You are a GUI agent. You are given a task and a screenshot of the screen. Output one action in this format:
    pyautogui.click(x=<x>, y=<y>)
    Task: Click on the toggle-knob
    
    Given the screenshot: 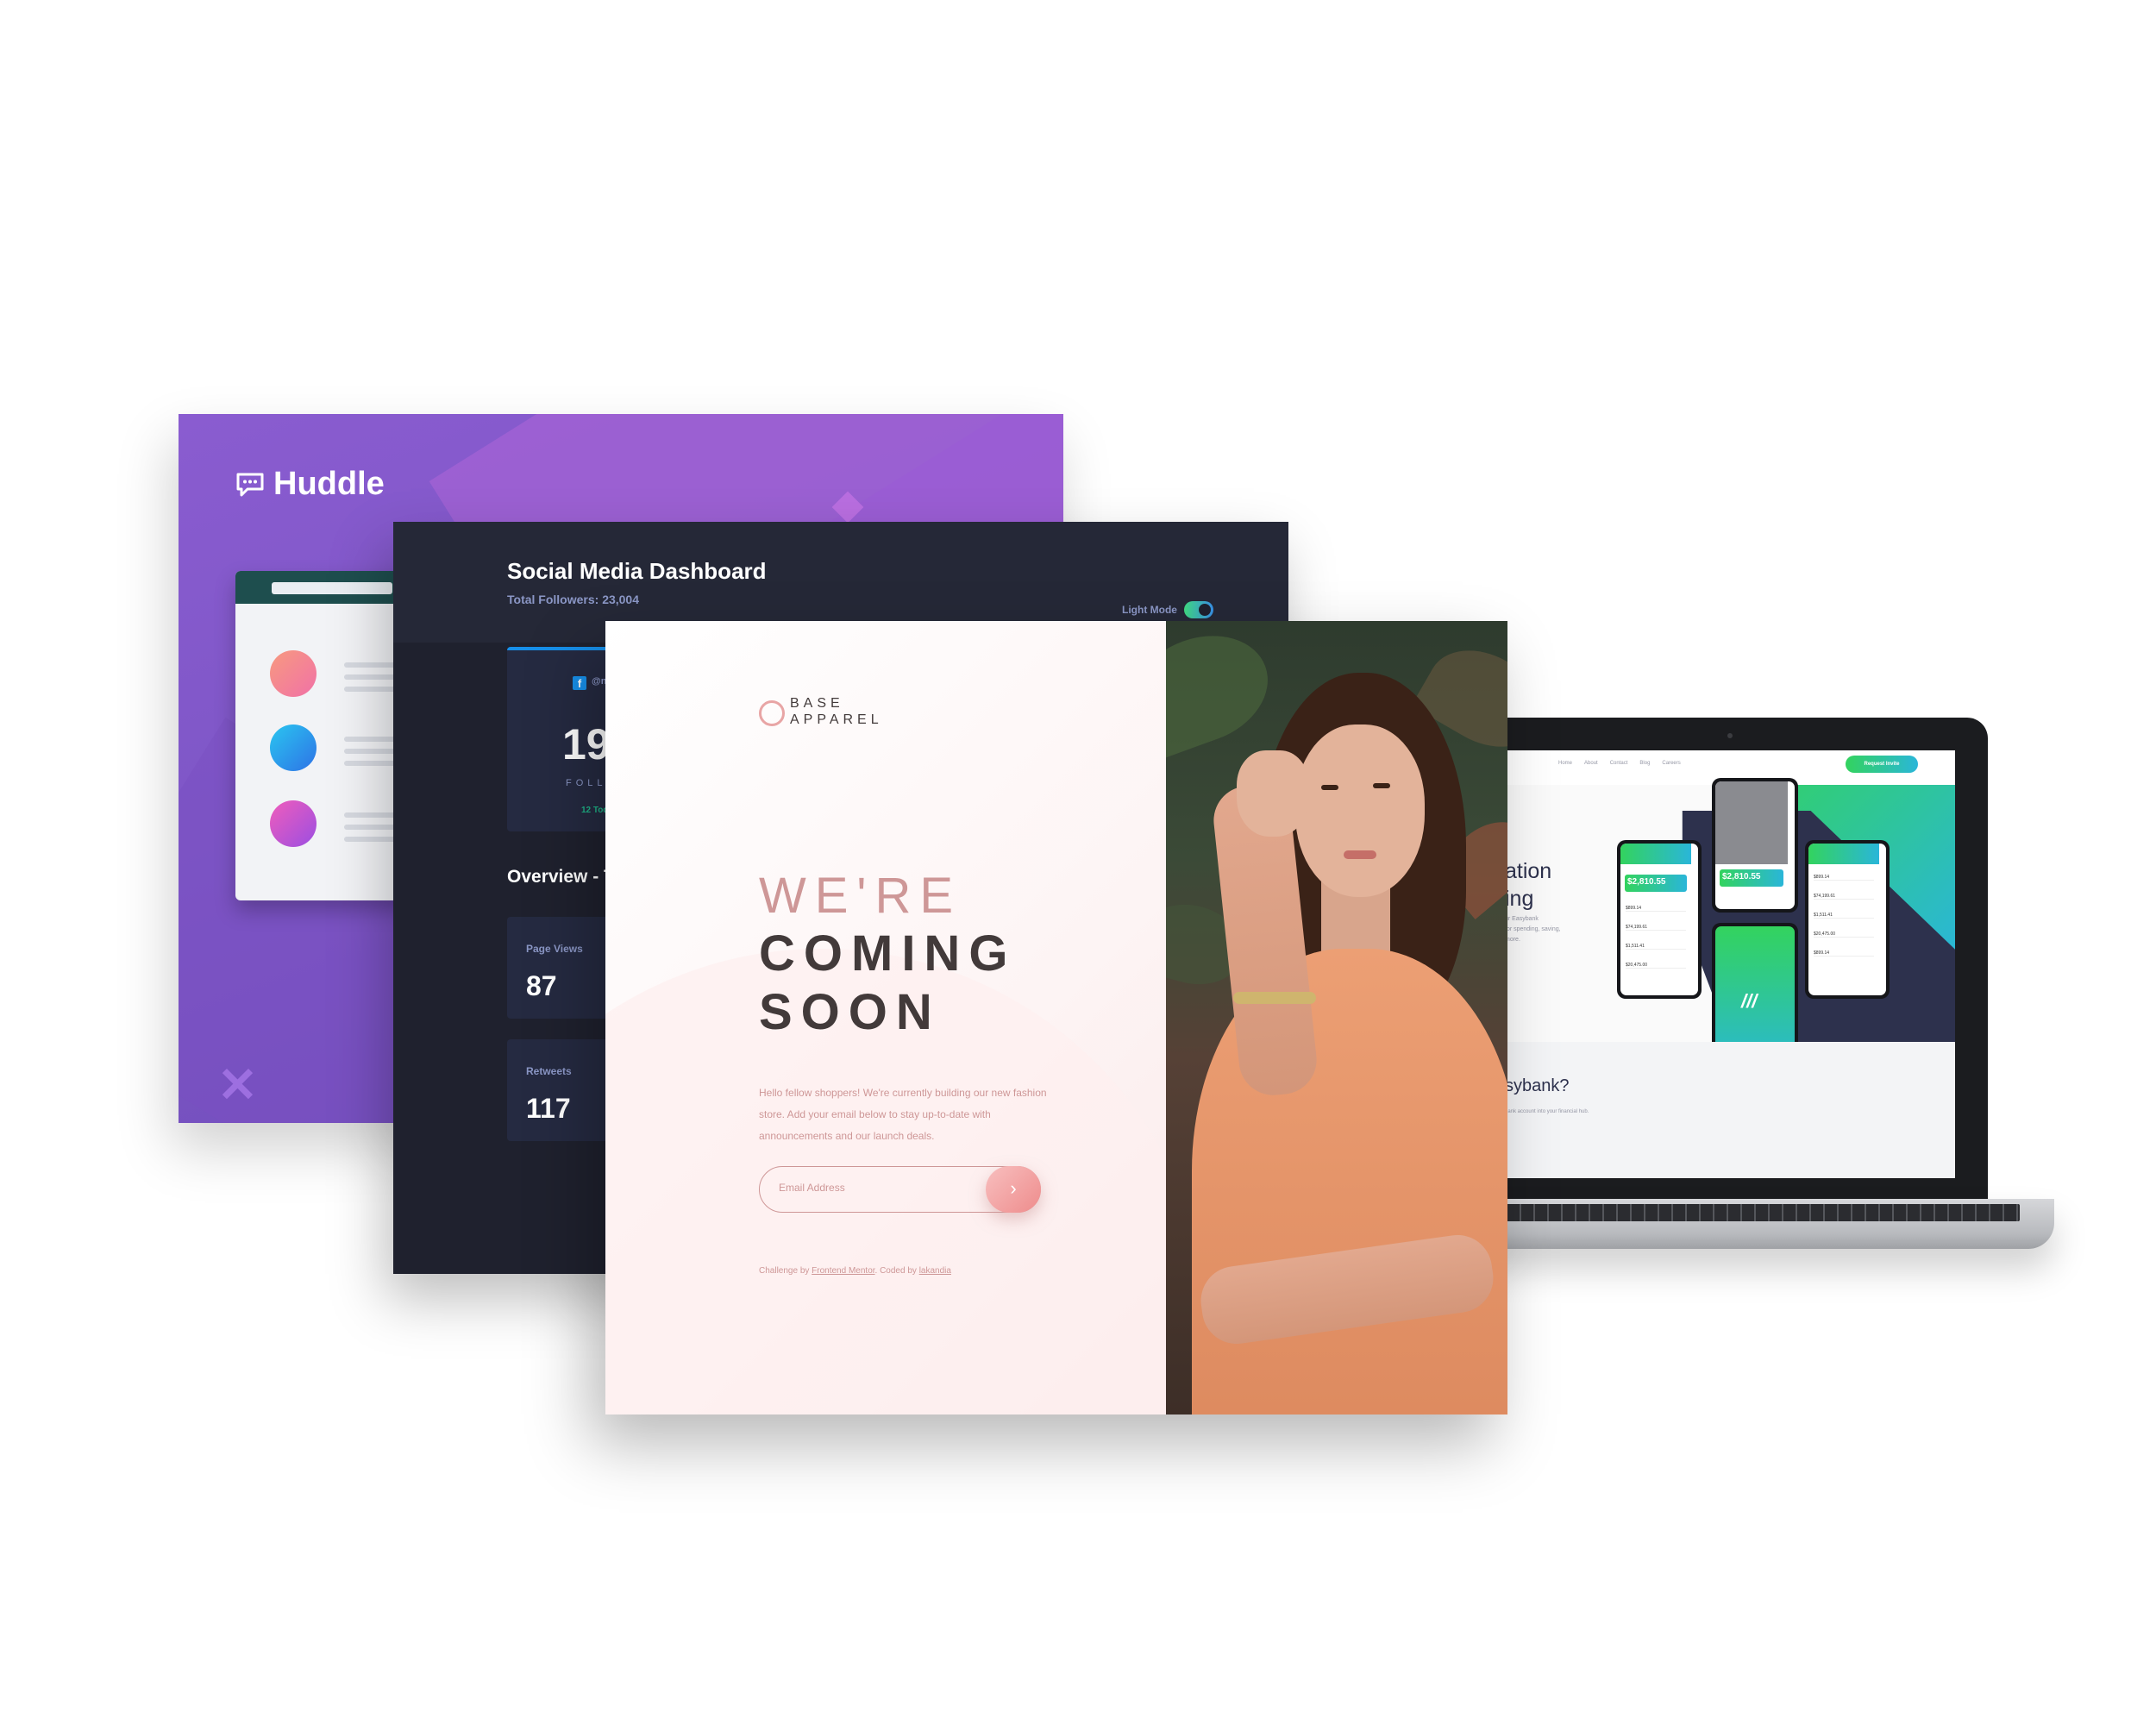 What is the action you would take?
    pyautogui.click(x=1205, y=610)
    